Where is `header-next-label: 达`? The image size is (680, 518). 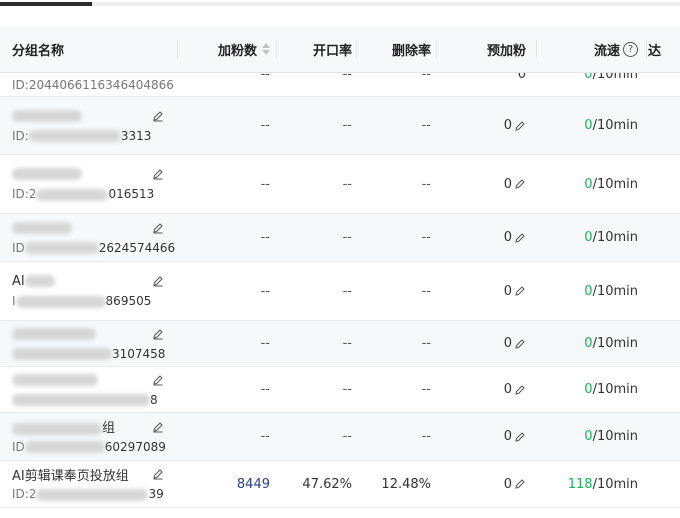 header-next-label: 达 is located at coordinates (655, 51).